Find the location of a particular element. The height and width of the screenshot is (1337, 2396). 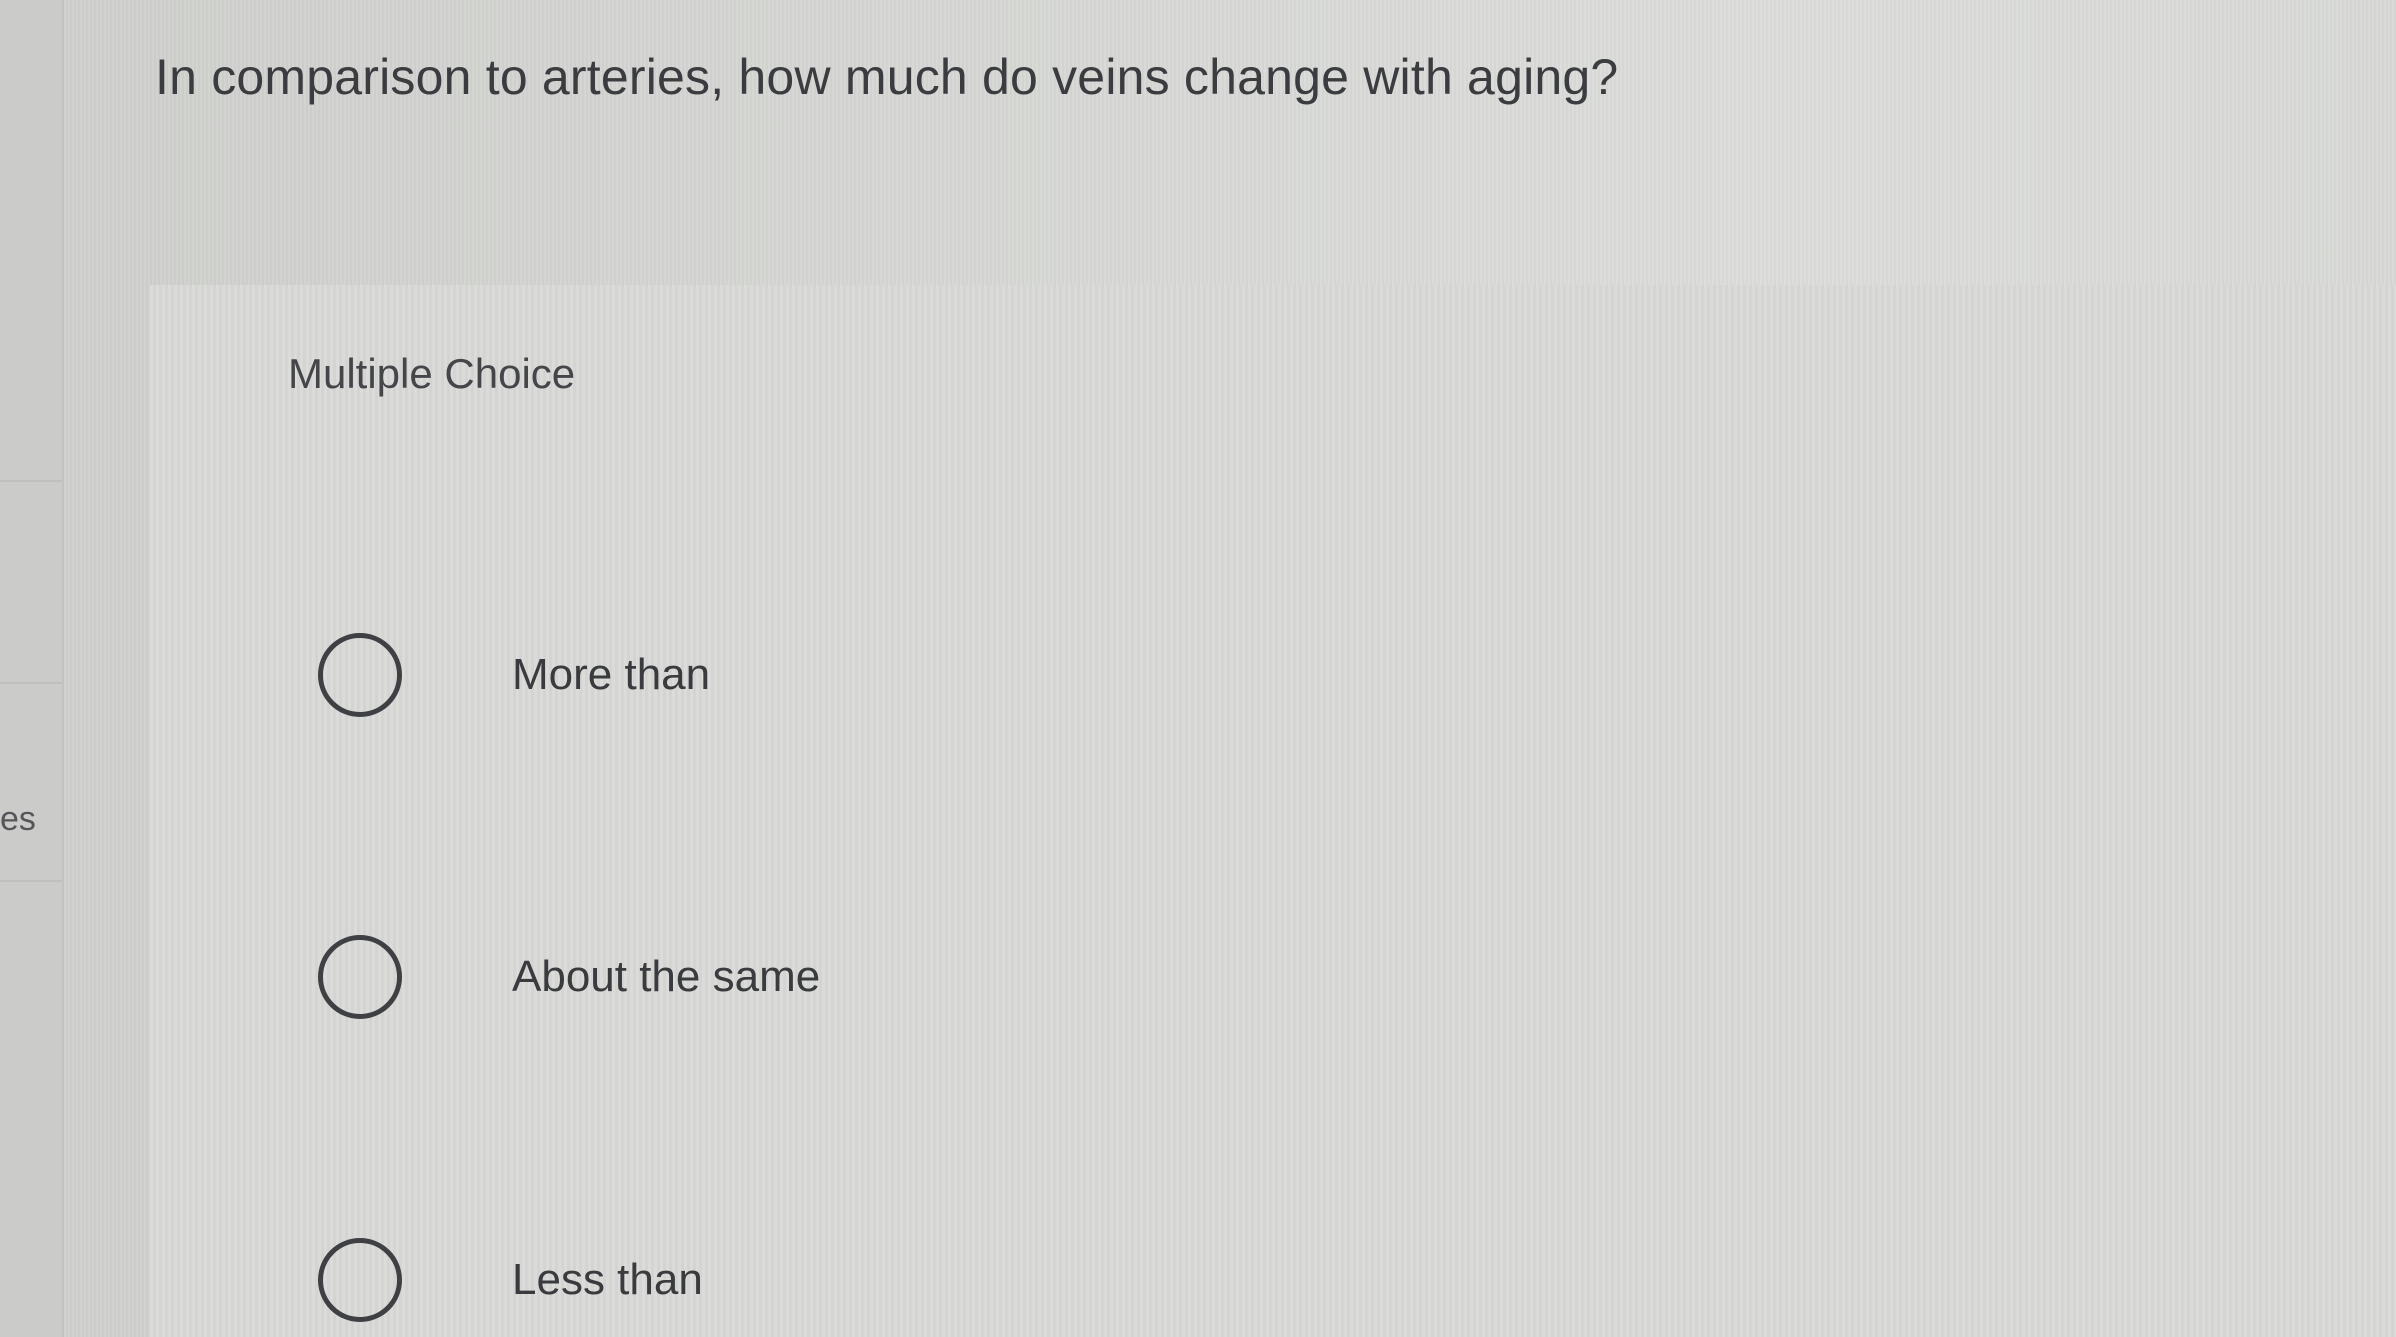

answer-option-label: About the same is located at coordinates (666, 977).